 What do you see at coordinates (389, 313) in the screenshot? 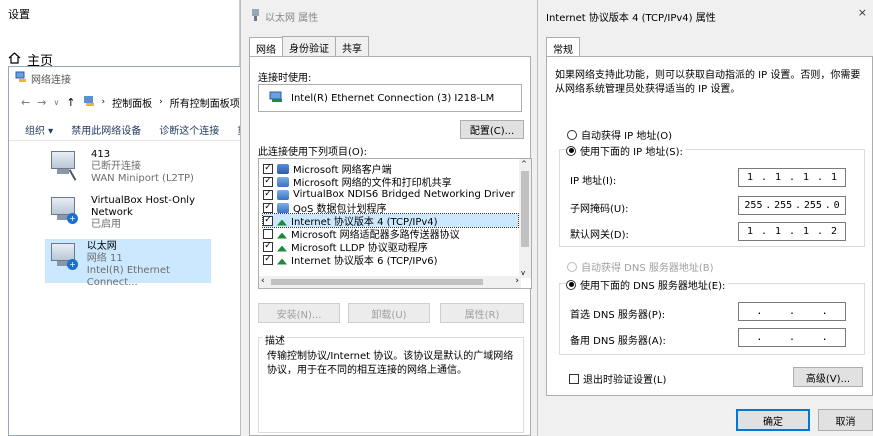
I see `uninstall-button: 卸载(U)` at bounding box center [389, 313].